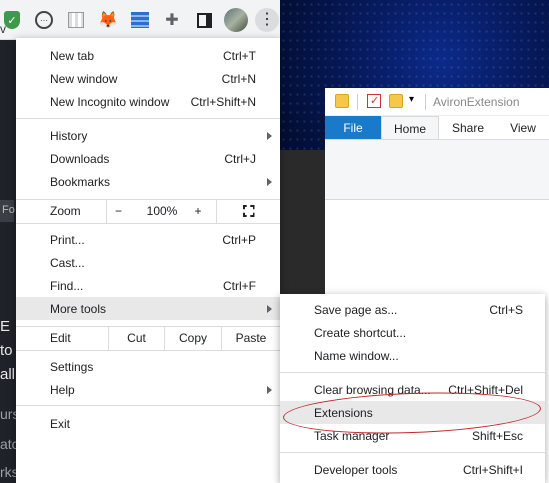 This screenshot has height=483, width=549. I want to click on submenu-item-developer-tools: Developer tools Ctrl+Shift+I, so click(412, 469).